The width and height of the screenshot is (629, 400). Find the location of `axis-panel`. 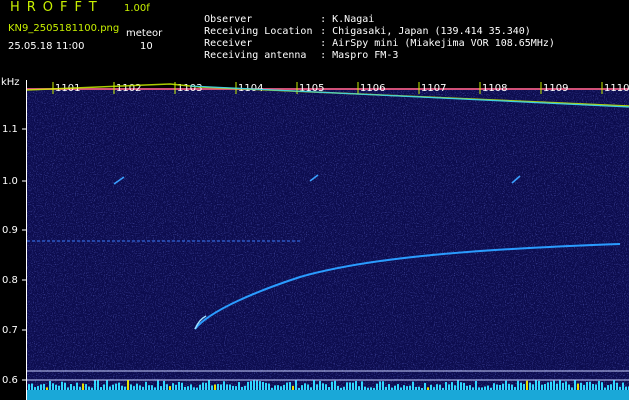

axis-panel is located at coordinates (13, 236).